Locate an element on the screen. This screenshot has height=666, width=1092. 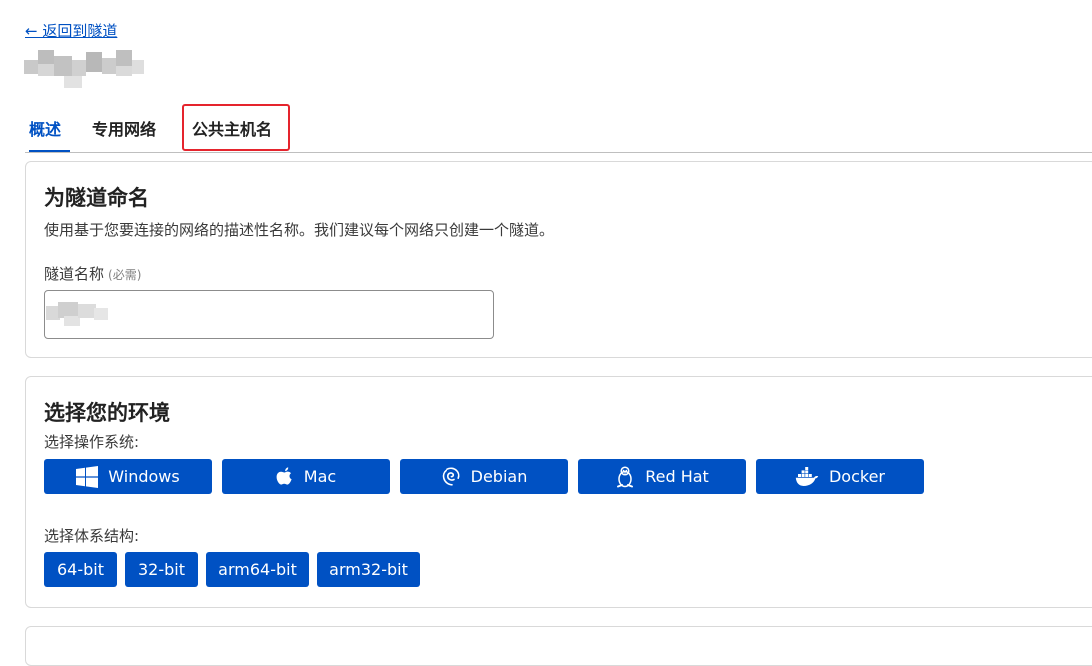
tunnel-name-label: 隧道名称 (必需) is located at coordinates (92, 273).